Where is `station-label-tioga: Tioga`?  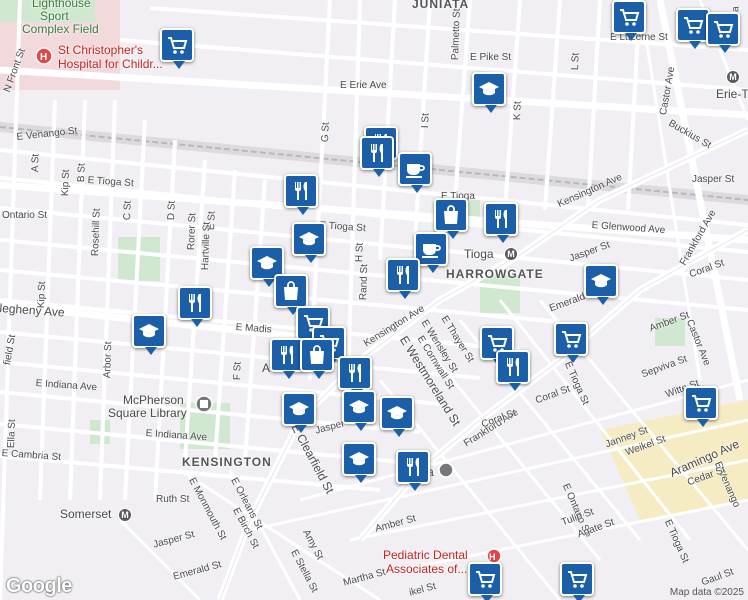
station-label-tioga: Tioga is located at coordinates (479, 254).